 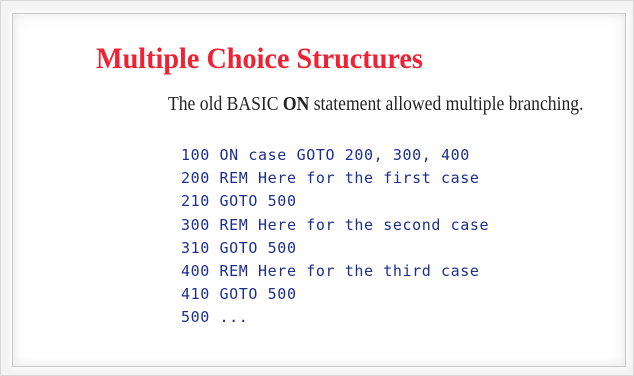 I want to click on code-line: 410 GOTO 500, so click(x=239, y=294).